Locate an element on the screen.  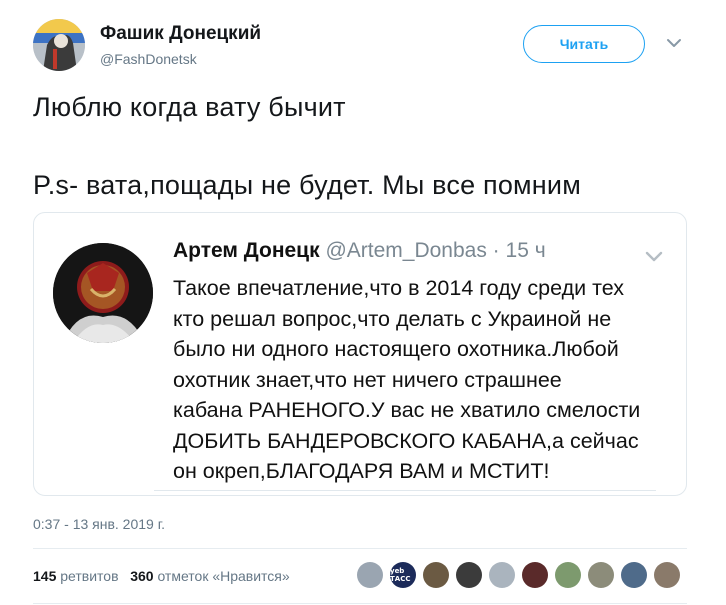
quoted-author-name: Артем Донецк is located at coordinates (246, 250).